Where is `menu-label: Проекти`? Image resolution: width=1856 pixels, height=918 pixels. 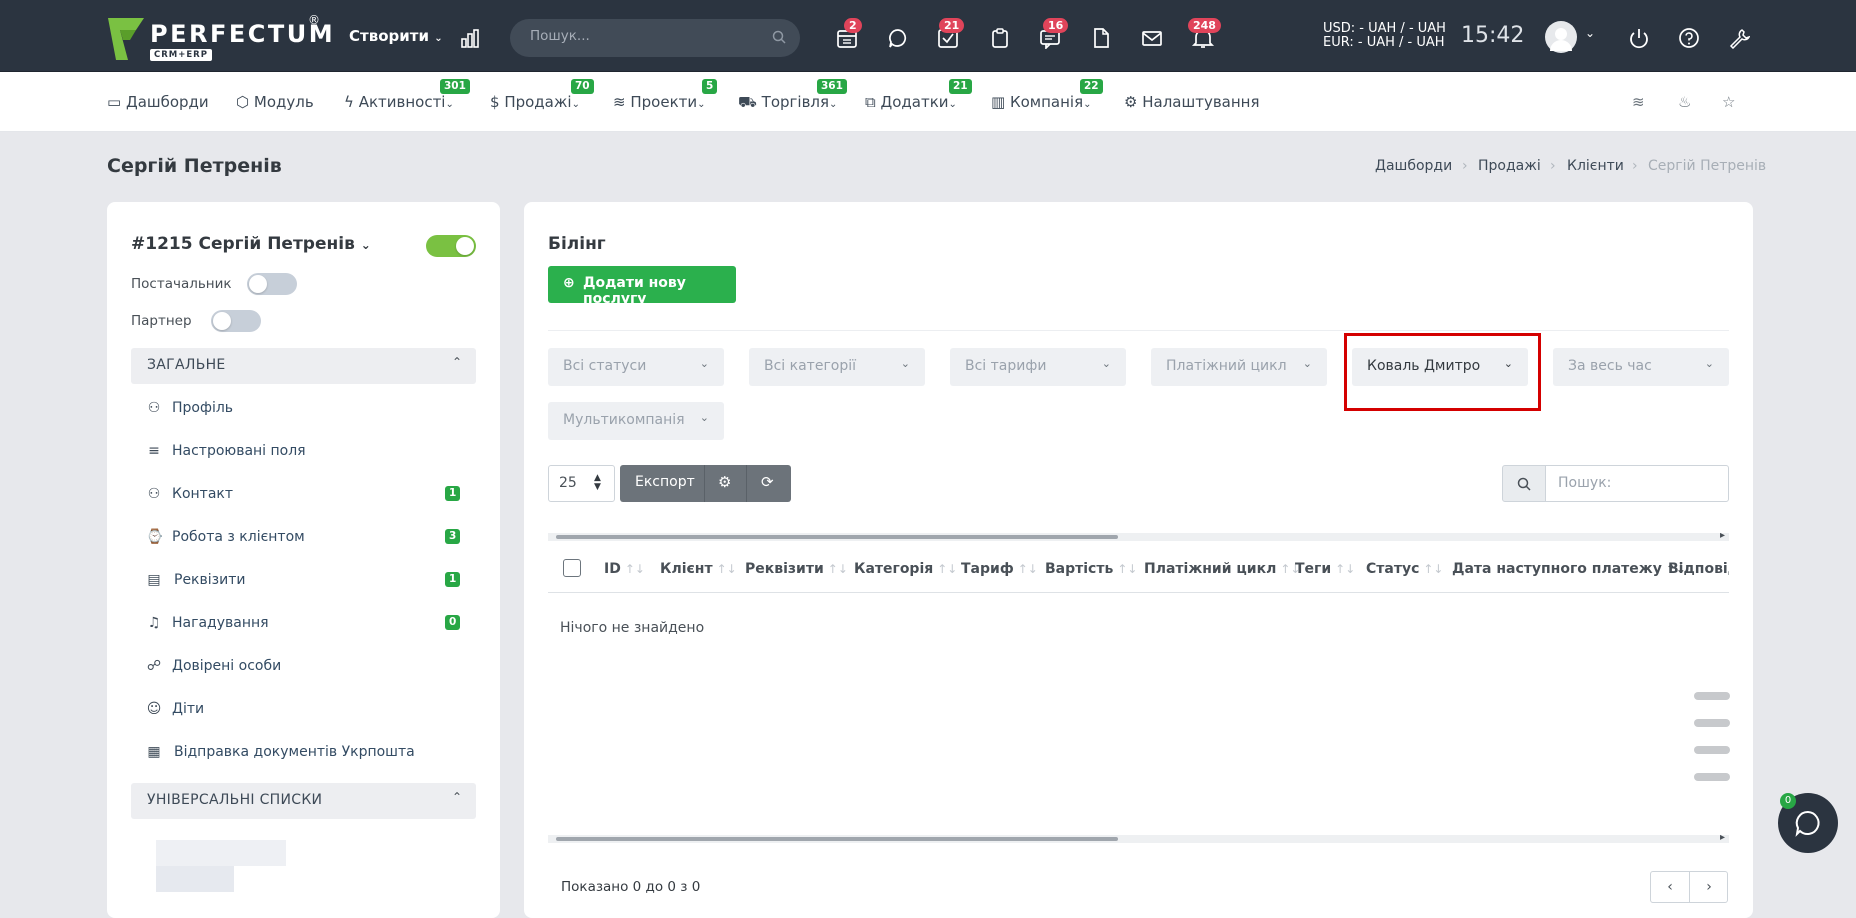 menu-label: Проекти is located at coordinates (664, 102).